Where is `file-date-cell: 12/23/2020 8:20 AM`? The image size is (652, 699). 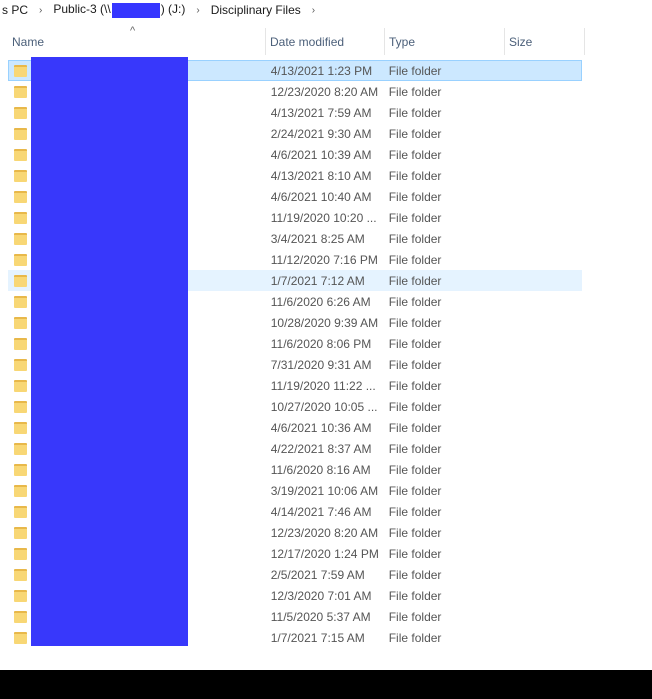
file-date-cell: 12/23/2020 8:20 AM is located at coordinates (324, 532).